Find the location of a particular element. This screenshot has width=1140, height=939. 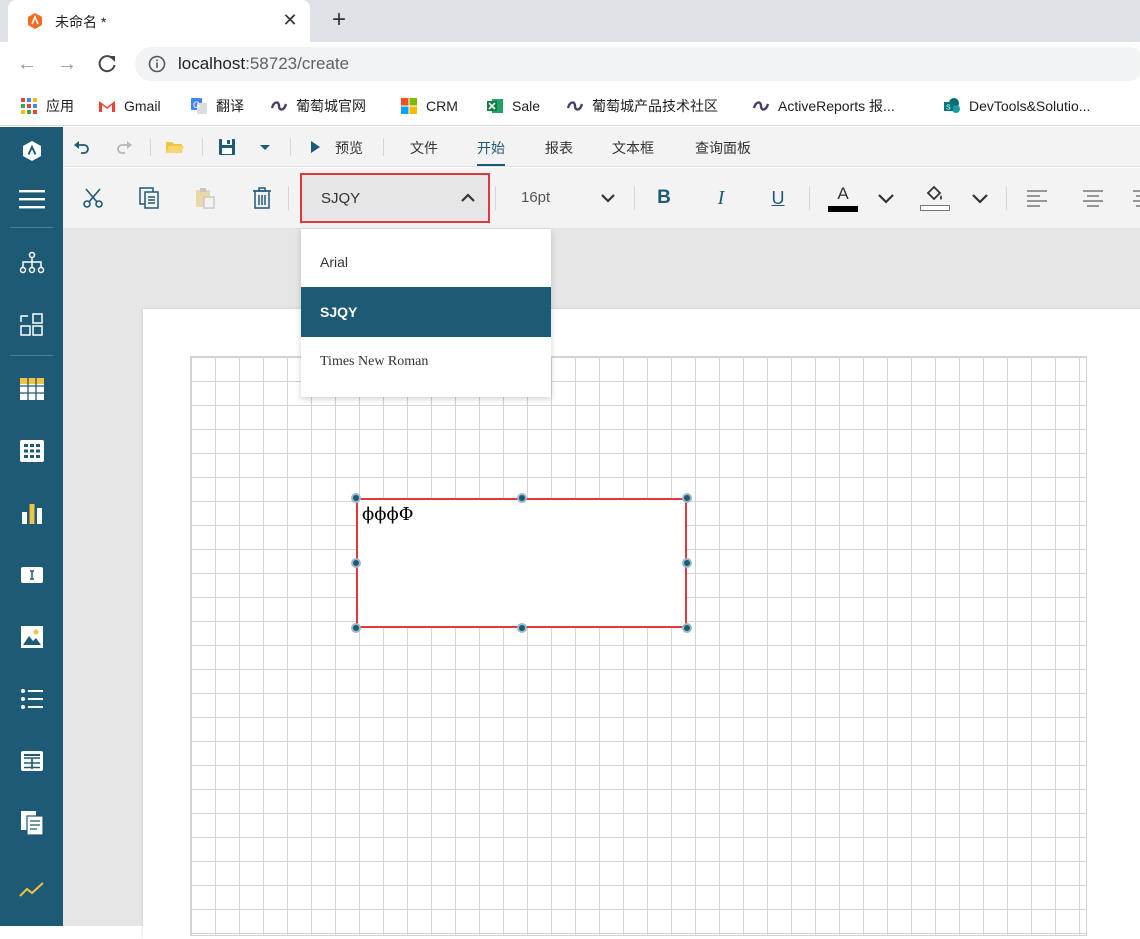

font-color-swatch is located at coordinates (843, 208).